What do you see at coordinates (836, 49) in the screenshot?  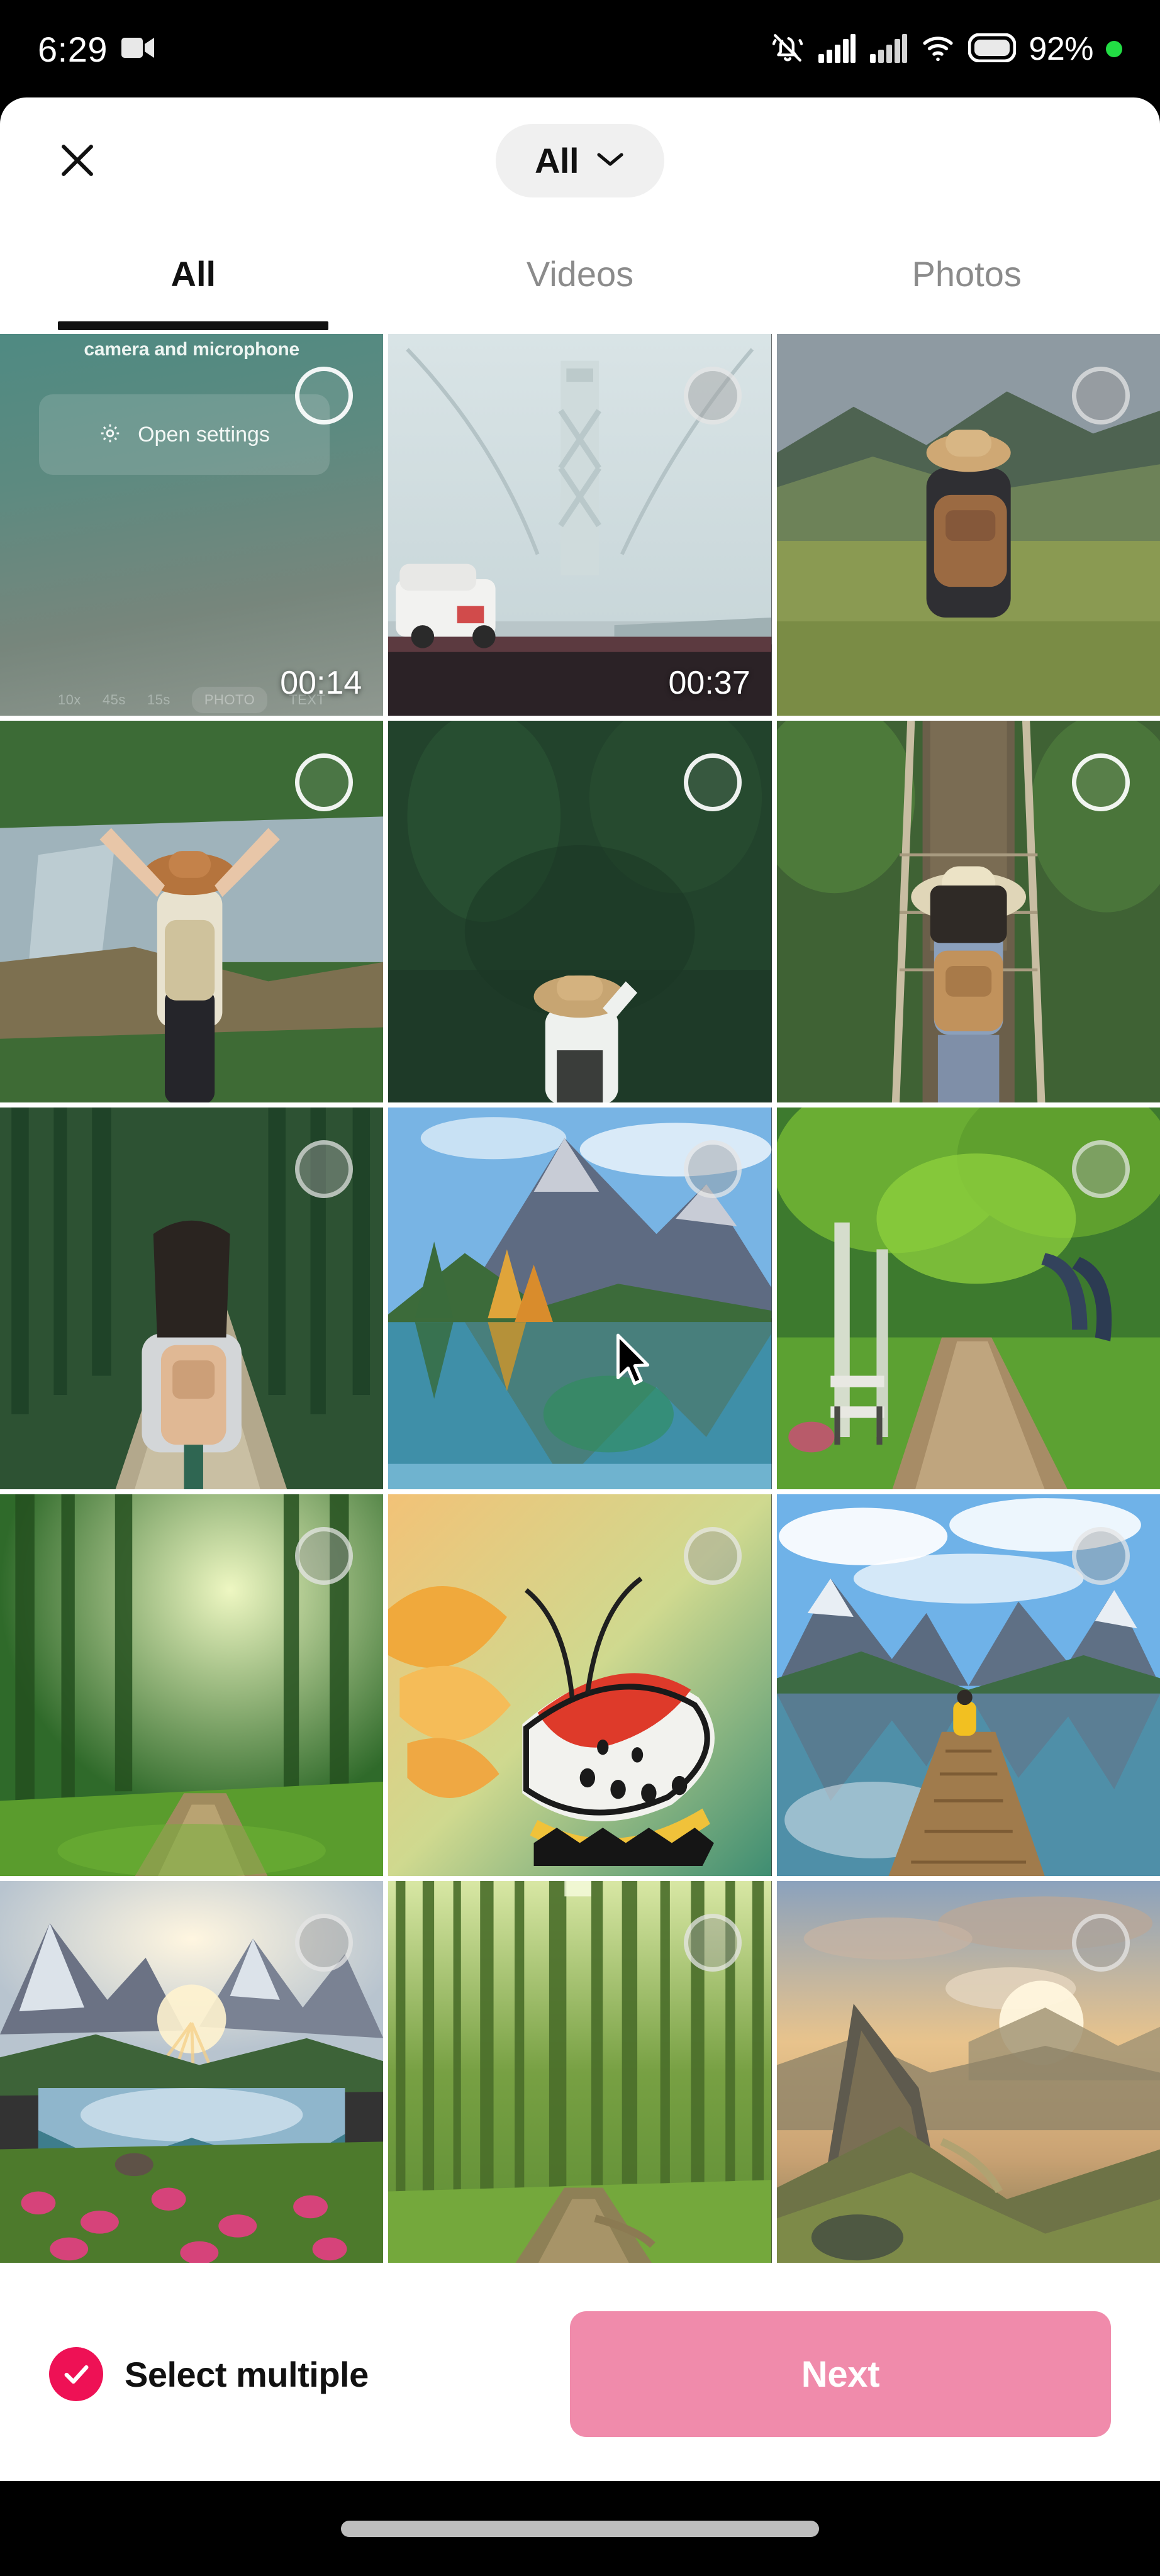 I see `cellular-signal-1-icon` at bounding box center [836, 49].